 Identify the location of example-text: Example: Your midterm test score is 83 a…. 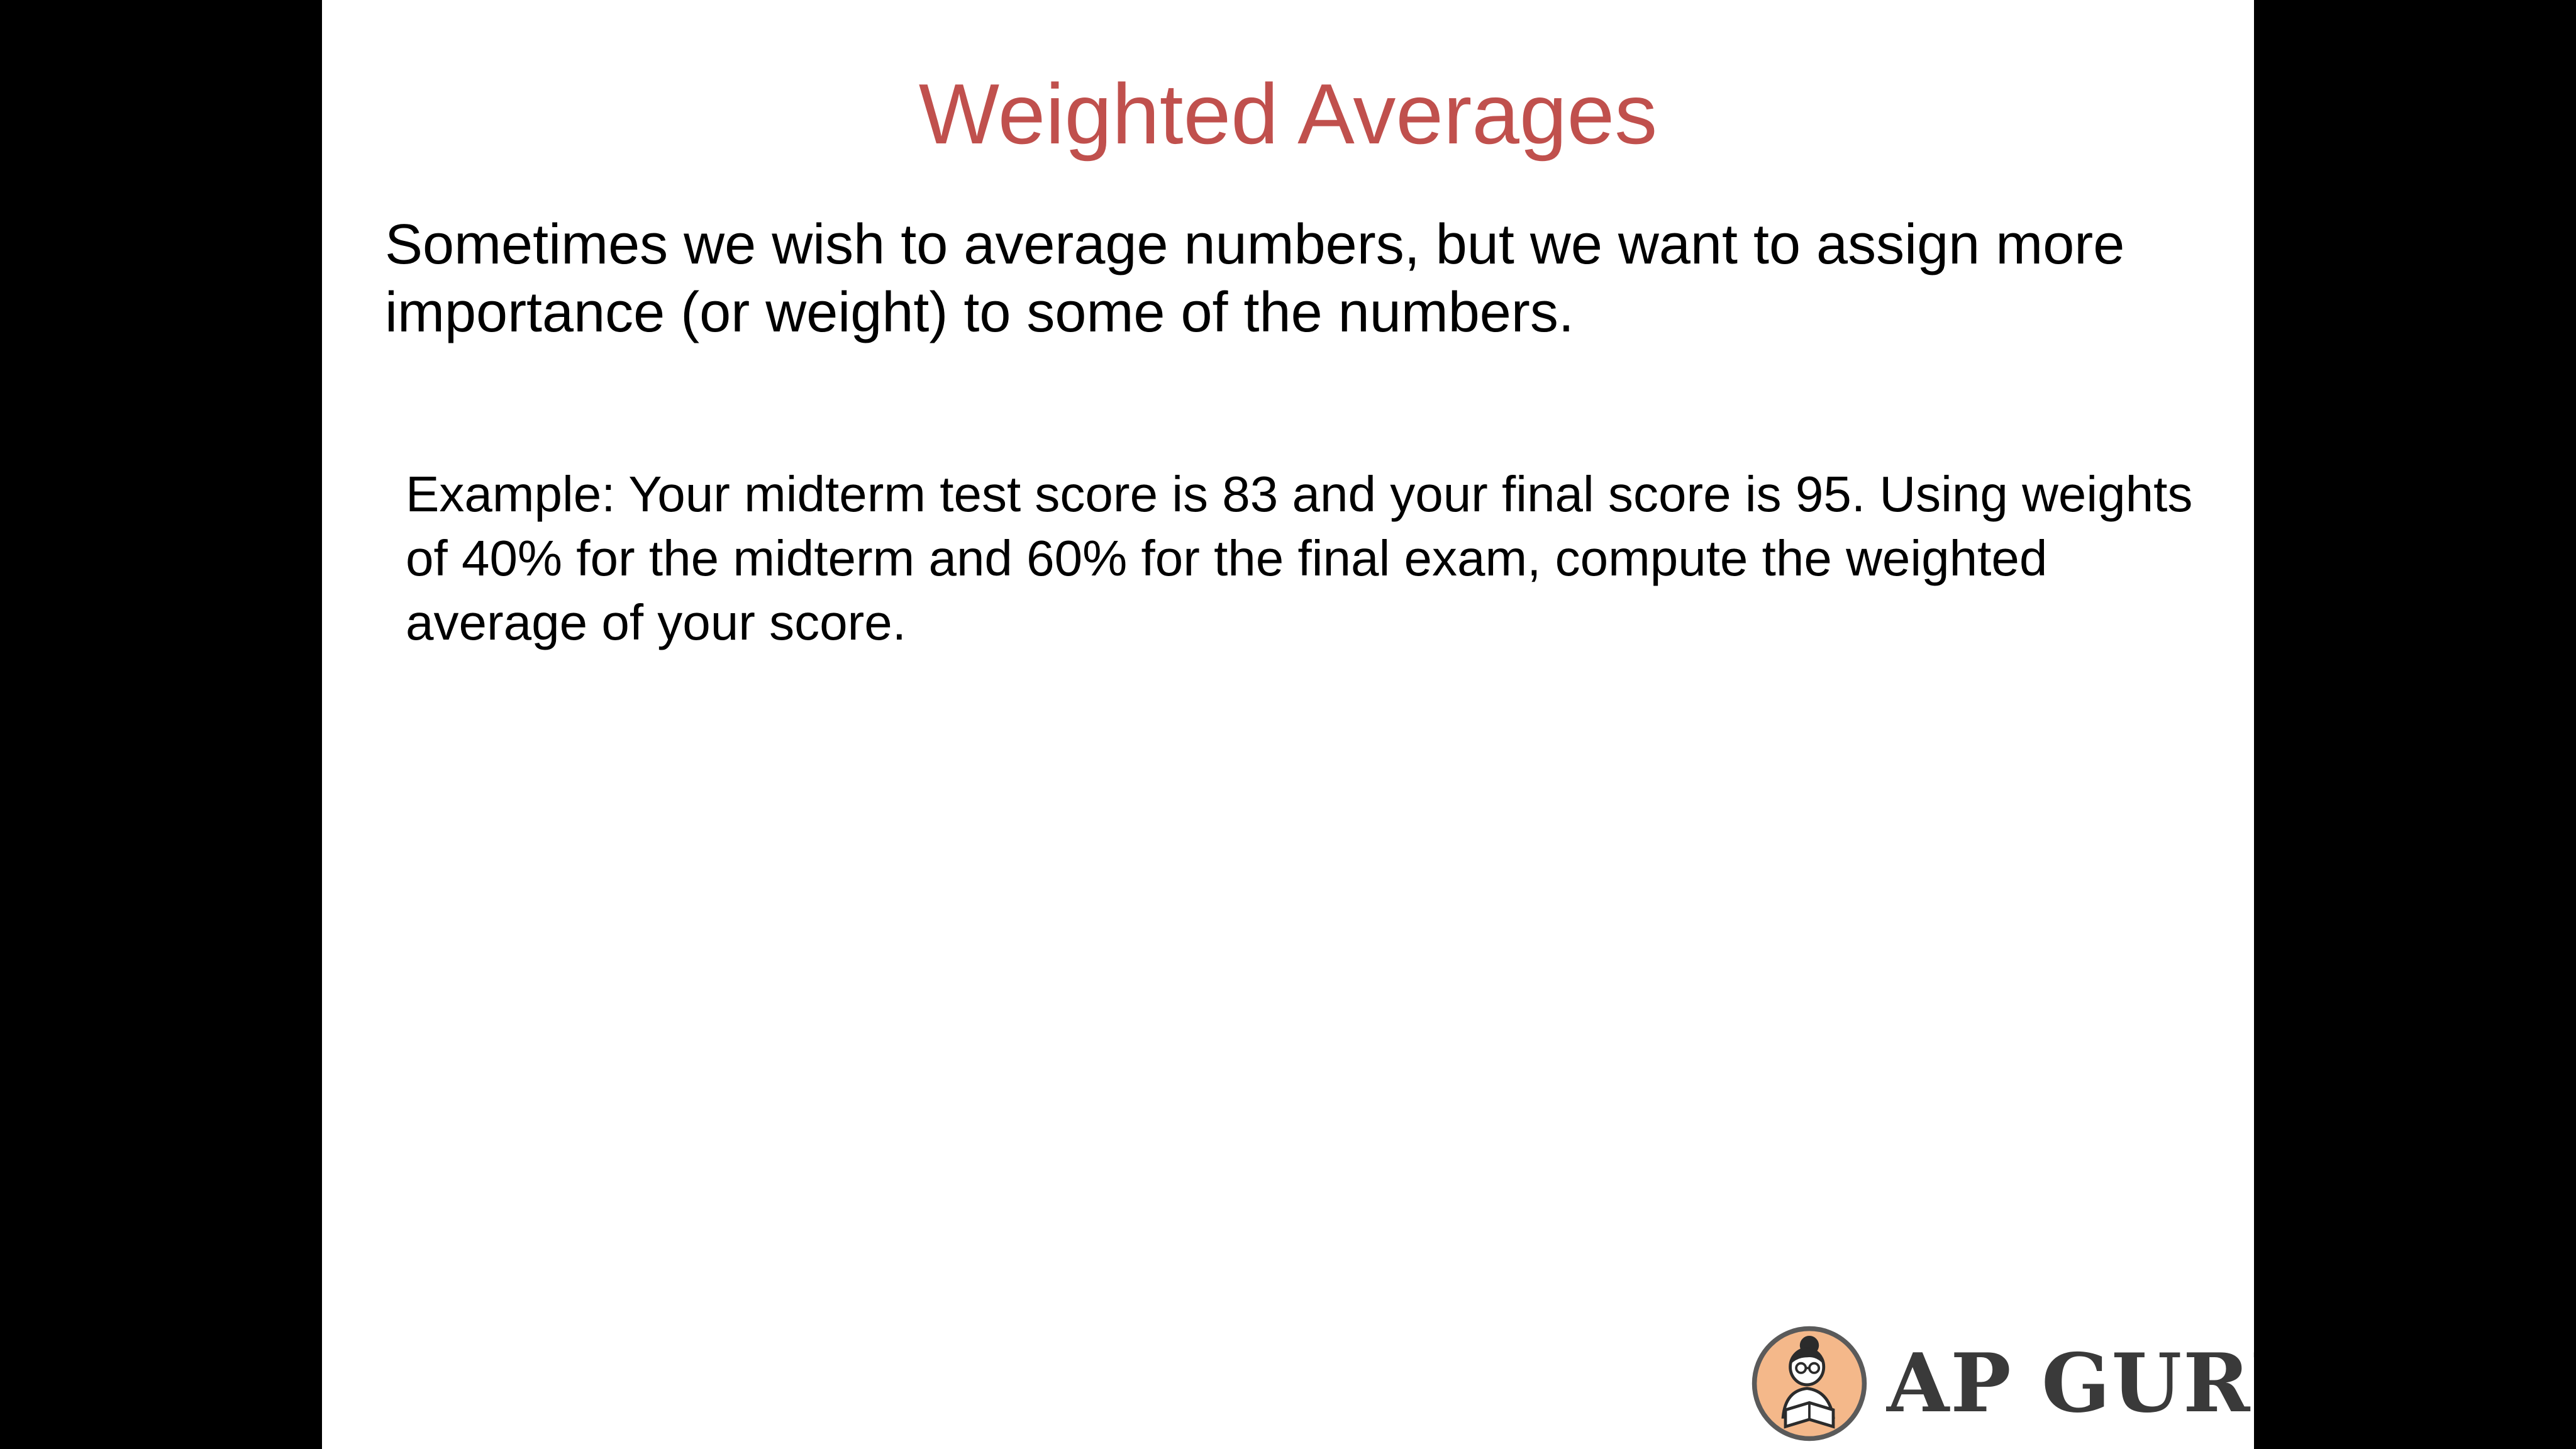
(1299, 558).